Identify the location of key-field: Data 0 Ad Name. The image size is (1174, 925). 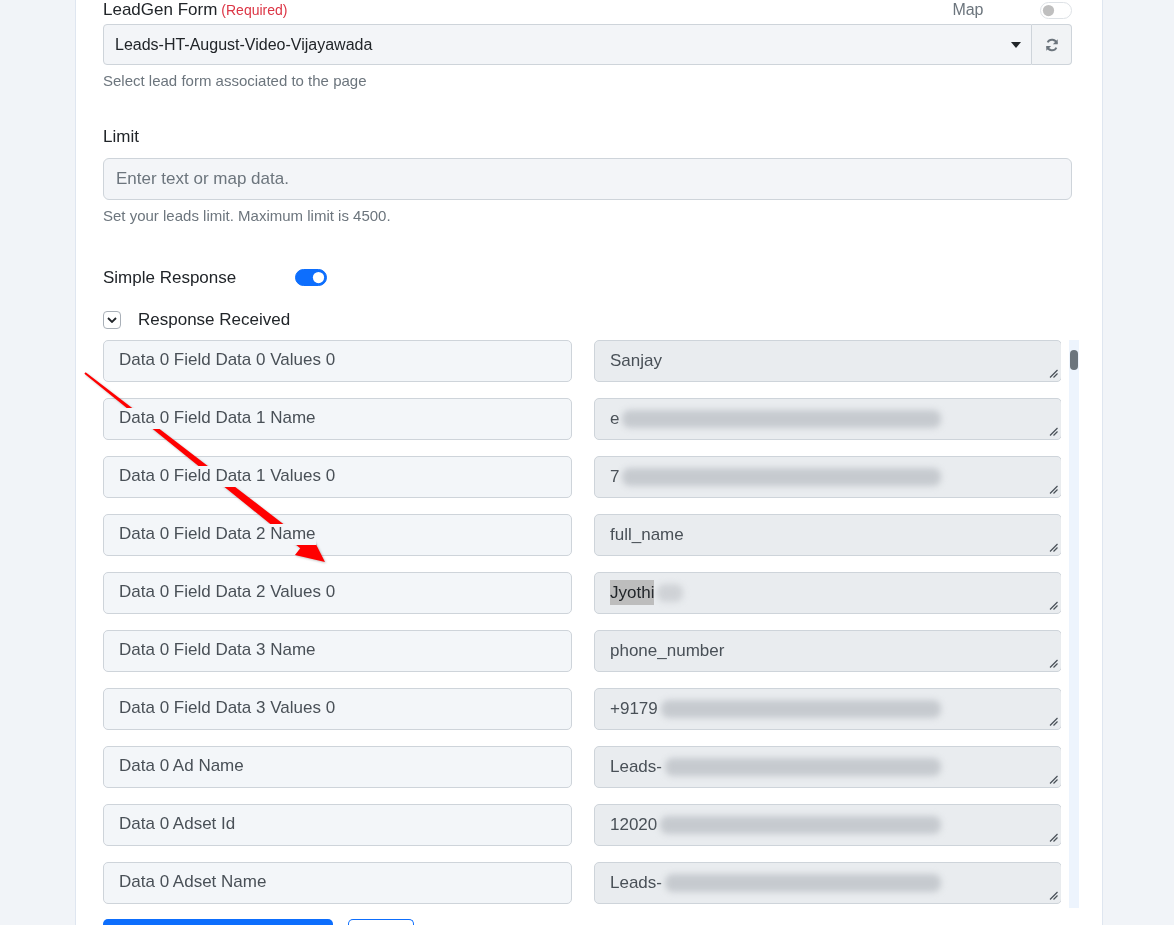
(337, 766).